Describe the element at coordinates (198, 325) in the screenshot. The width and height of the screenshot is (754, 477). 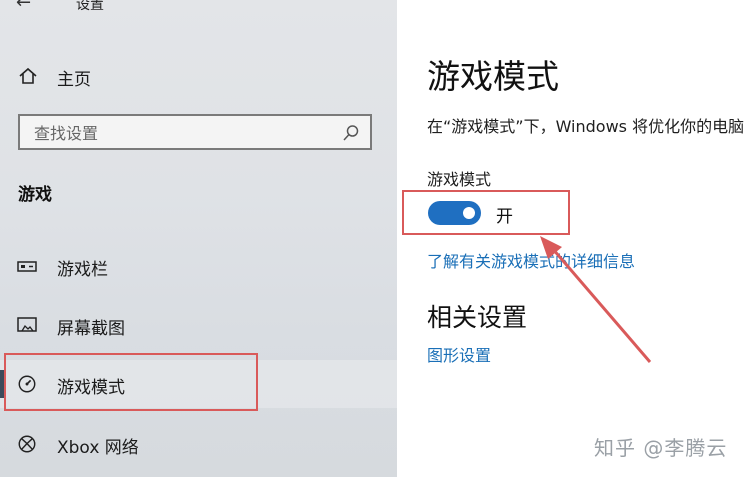
I see `sidebar-item-screen-capture: 屏幕截图` at that location.